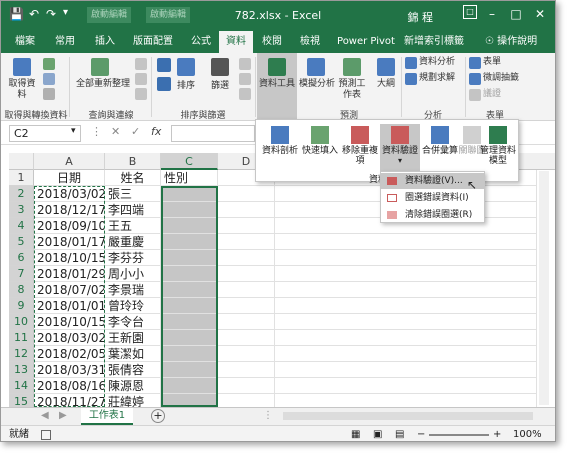 The image size is (567, 453). I want to click on row-header: 10, so click(21, 322).